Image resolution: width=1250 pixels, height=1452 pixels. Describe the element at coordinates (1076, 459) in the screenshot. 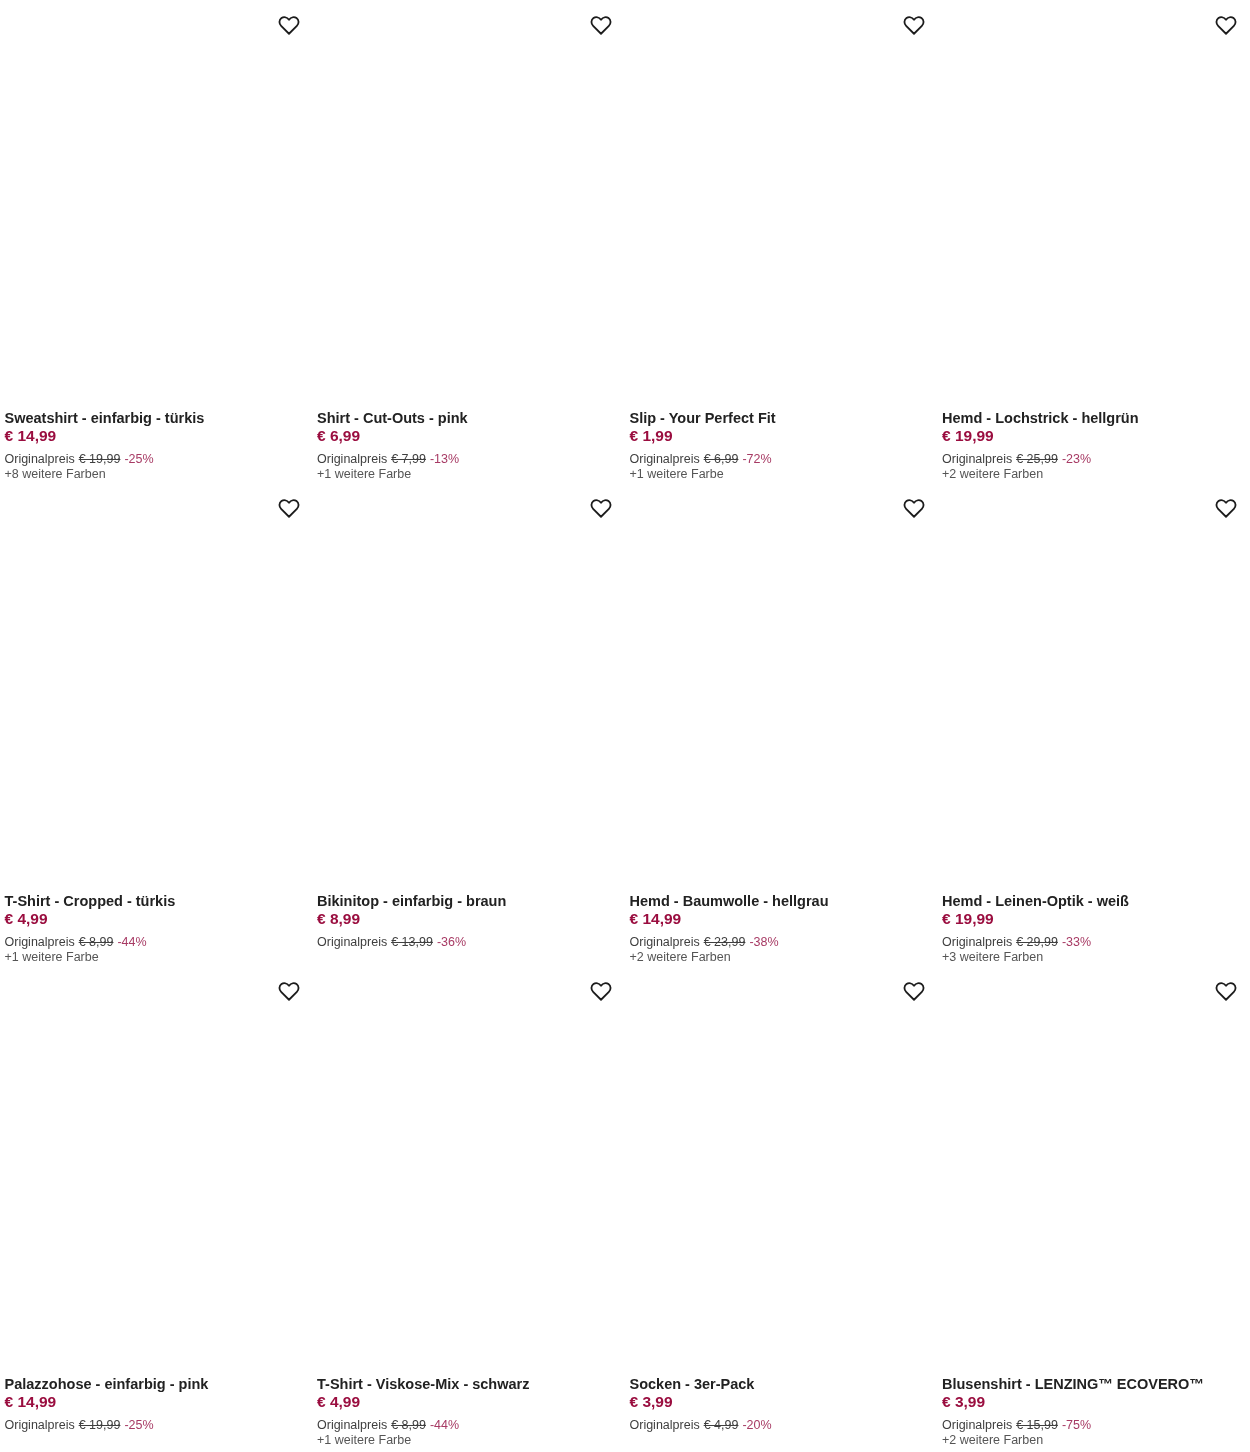

I see `discount-percent: -23%` at that location.